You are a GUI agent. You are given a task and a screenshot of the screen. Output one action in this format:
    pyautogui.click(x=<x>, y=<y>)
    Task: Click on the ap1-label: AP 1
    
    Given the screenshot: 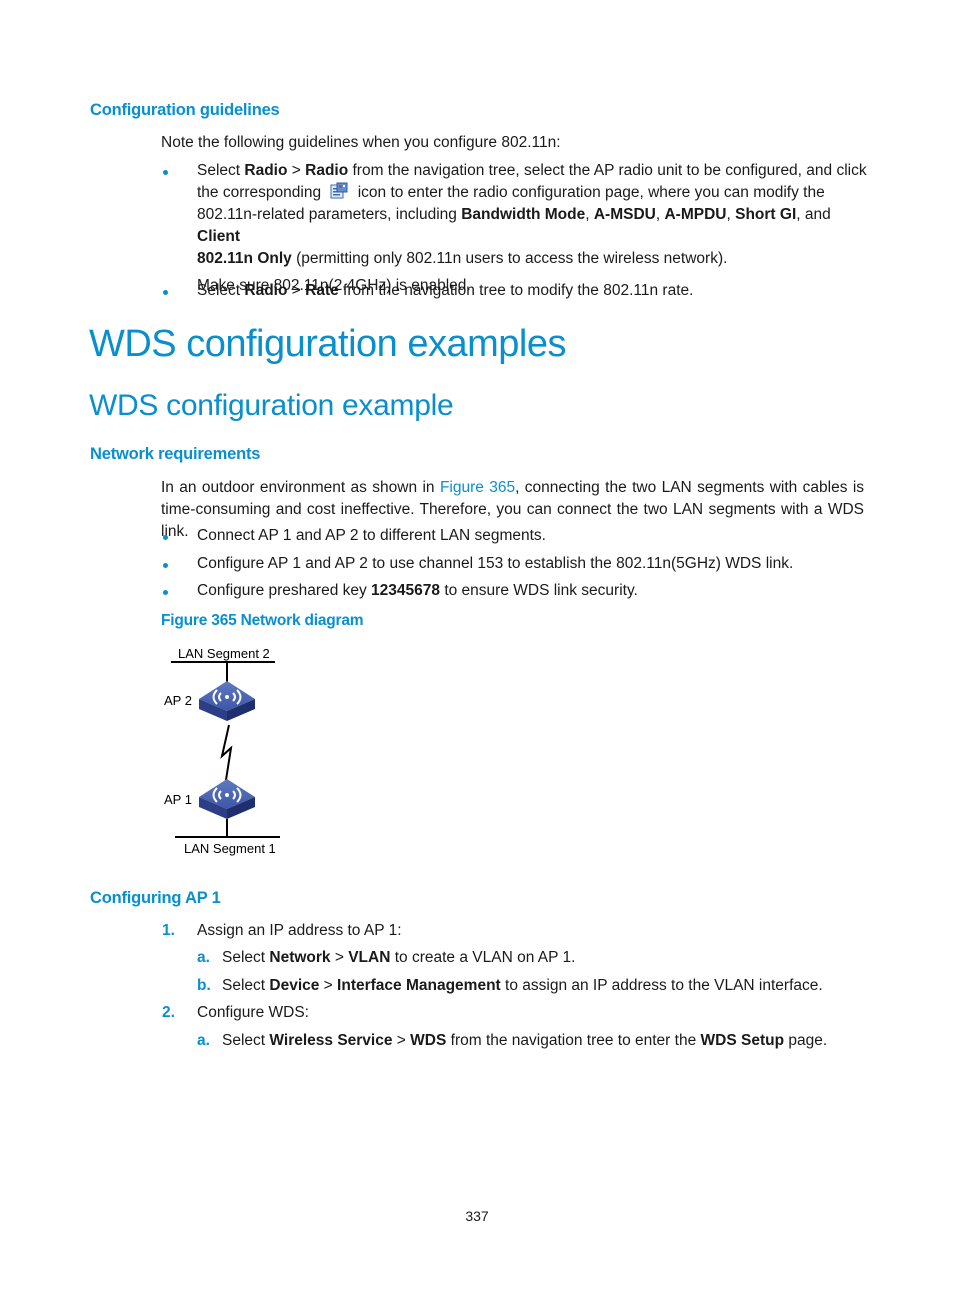 What is the action you would take?
    pyautogui.click(x=178, y=799)
    